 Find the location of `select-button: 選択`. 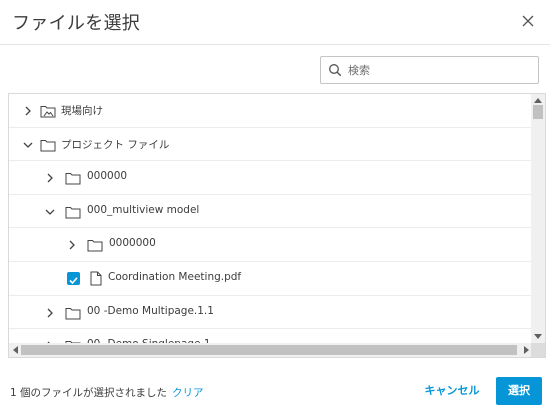

select-button: 選択 is located at coordinates (519, 391).